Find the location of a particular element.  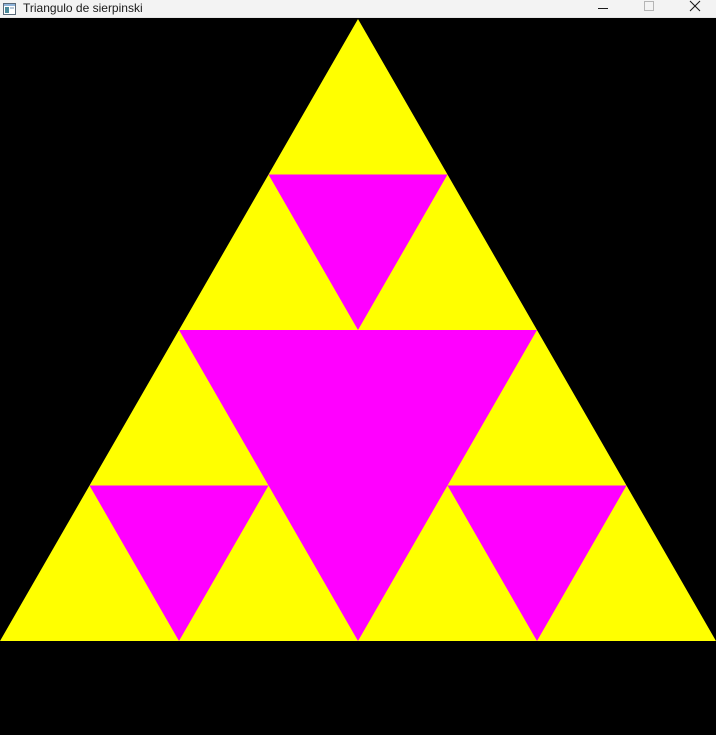

close-button is located at coordinates (694, 9).